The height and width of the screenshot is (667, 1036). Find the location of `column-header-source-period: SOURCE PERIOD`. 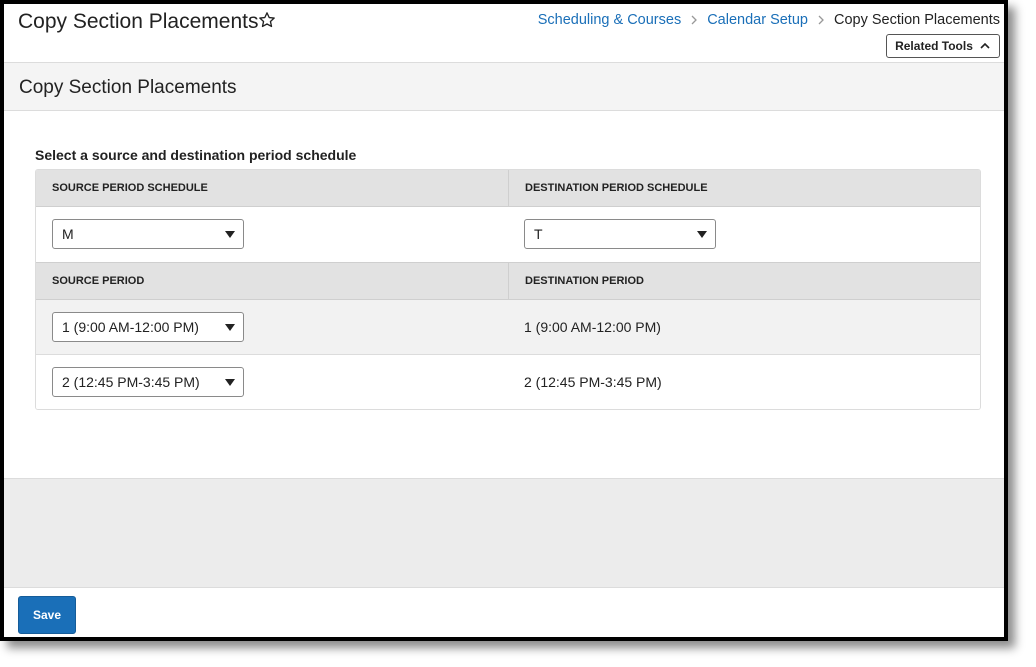

column-header-source-period: SOURCE PERIOD is located at coordinates (98, 281).